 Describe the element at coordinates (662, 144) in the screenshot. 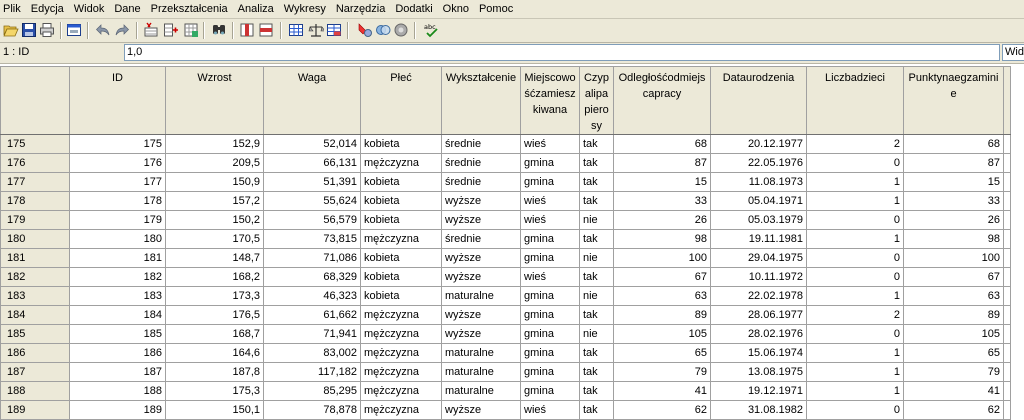

I see `data-cell: 68` at that location.